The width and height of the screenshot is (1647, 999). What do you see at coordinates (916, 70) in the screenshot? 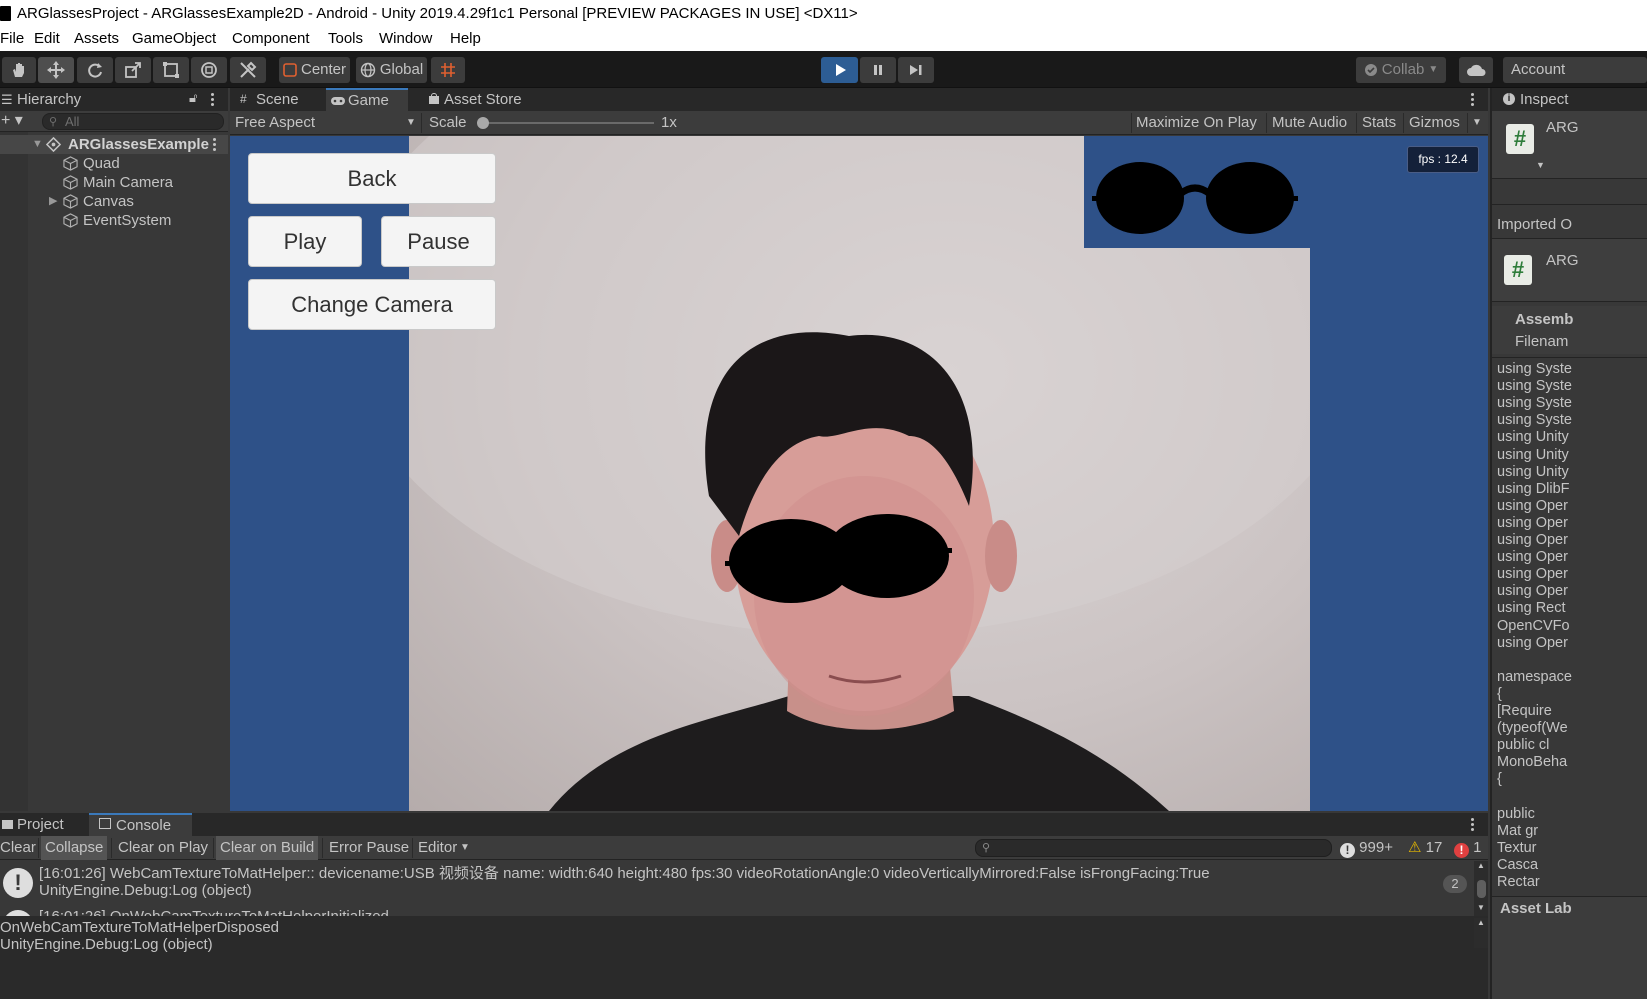
I see `step-mode-button` at bounding box center [916, 70].